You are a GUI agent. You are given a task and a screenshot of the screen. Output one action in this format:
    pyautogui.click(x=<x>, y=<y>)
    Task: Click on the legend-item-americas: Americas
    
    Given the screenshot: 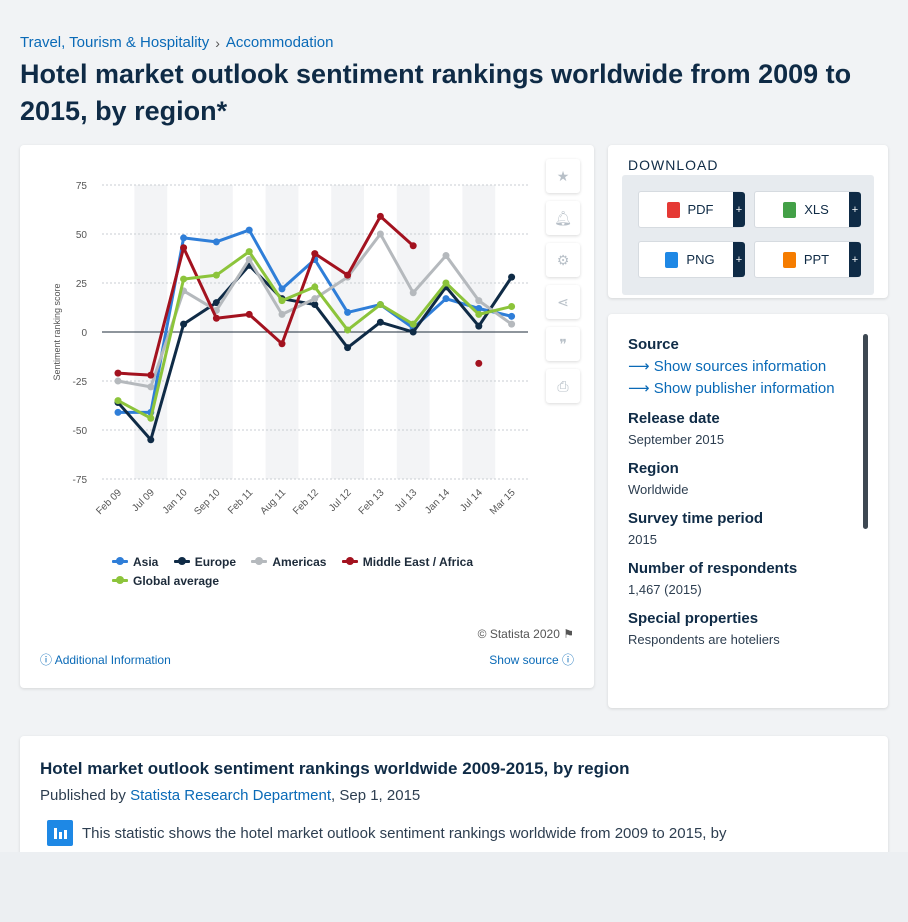 What is the action you would take?
    pyautogui.click(x=288, y=561)
    